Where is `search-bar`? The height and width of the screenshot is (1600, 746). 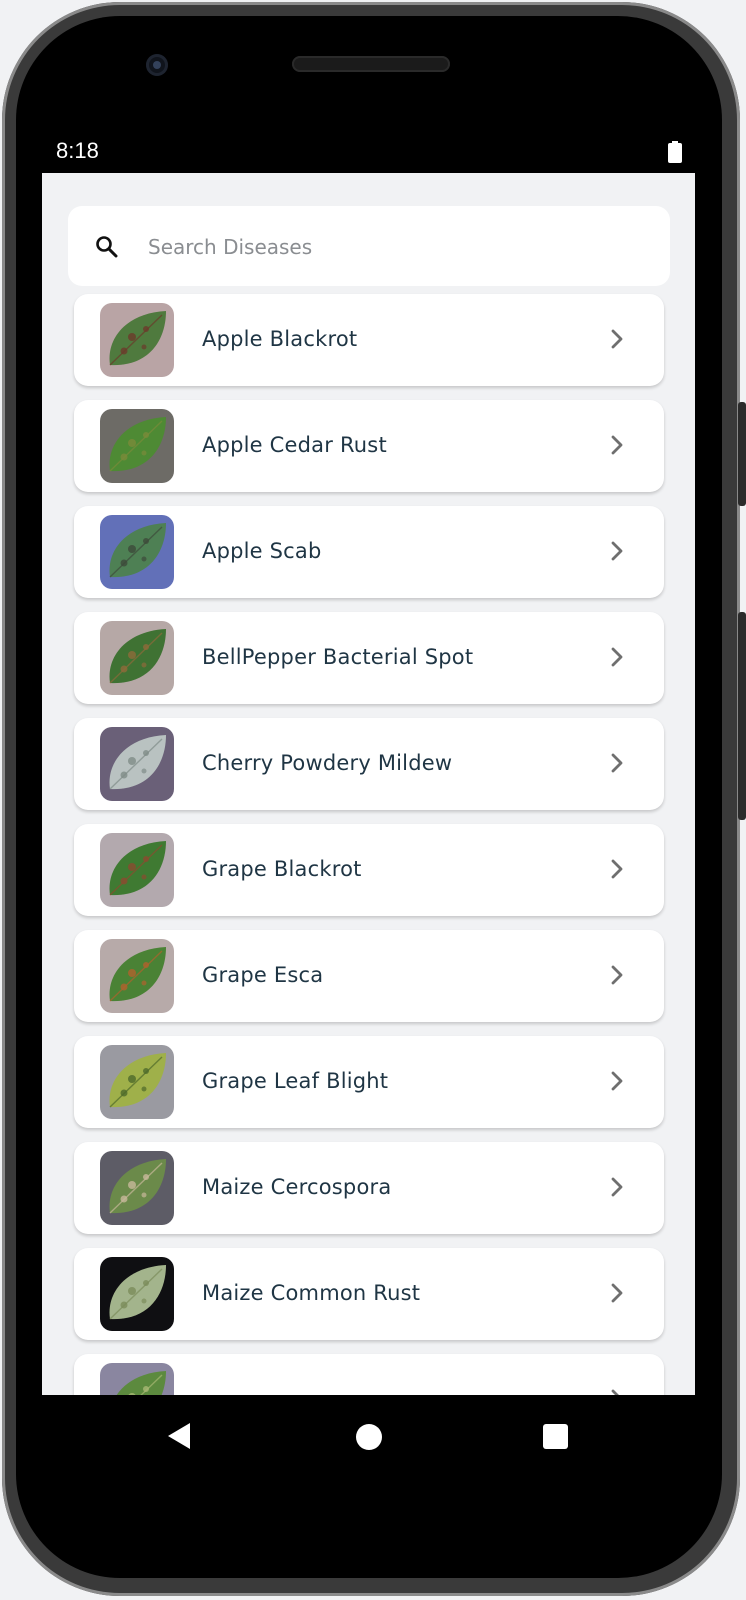 search-bar is located at coordinates (369, 246).